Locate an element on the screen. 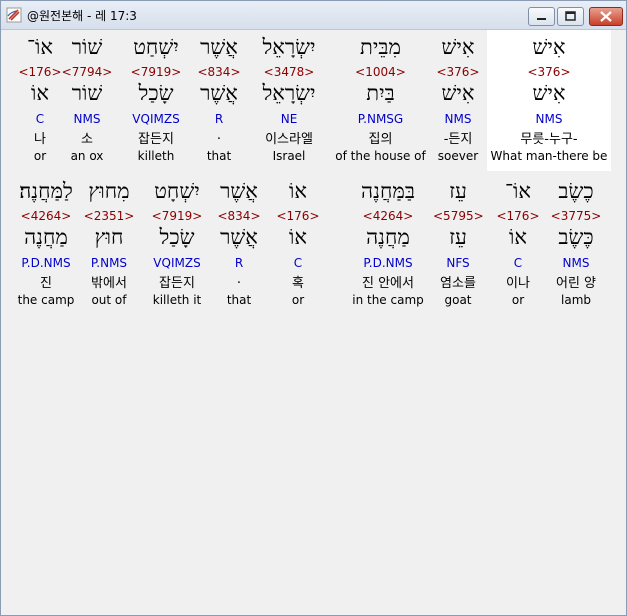 The width and height of the screenshot is (627, 616). title-bar: @원전본해 - 레 17:3 is located at coordinates (313, 15).